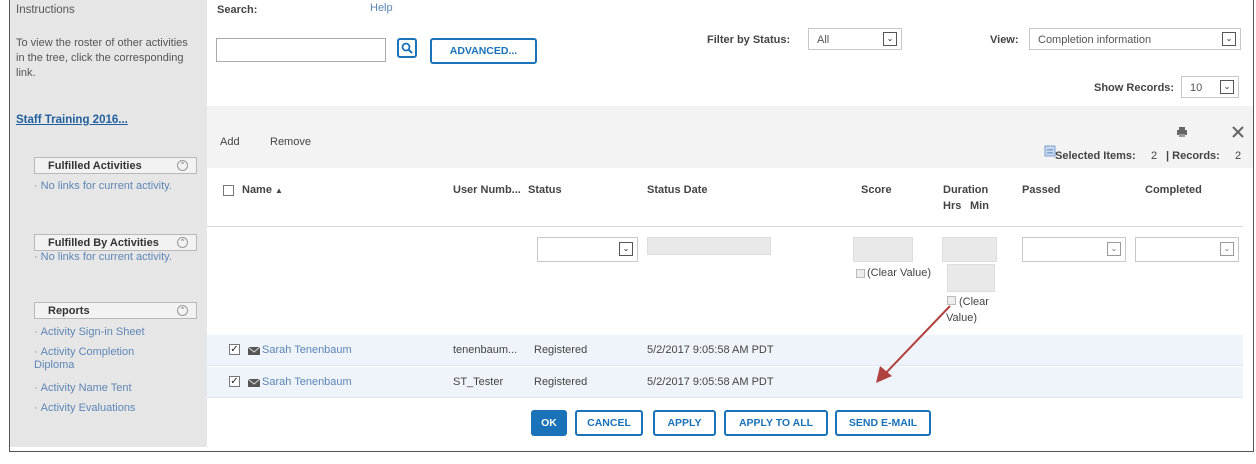 This screenshot has width=1256, height=464. I want to click on records-label: | Records:, so click(1193, 156).